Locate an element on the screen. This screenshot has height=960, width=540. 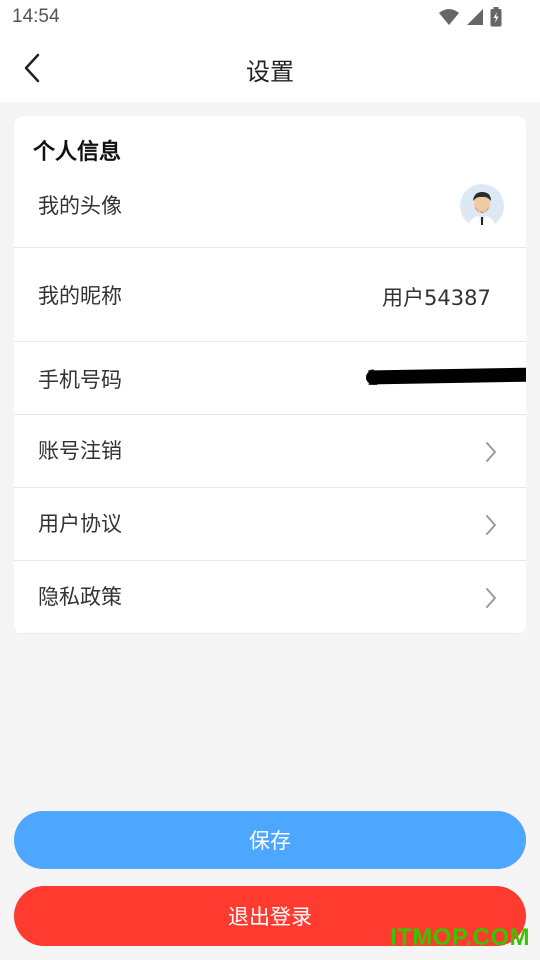
phone-label: 手机号码 is located at coordinates (80, 380).